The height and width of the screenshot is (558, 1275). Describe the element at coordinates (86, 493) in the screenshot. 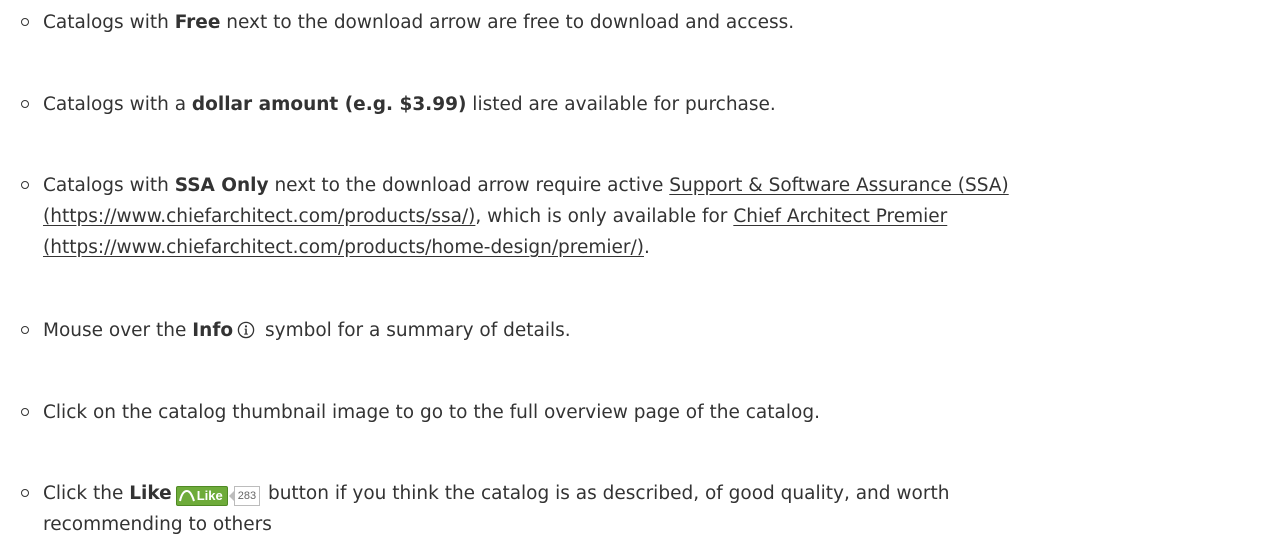

I see `item-text: Click the` at that location.